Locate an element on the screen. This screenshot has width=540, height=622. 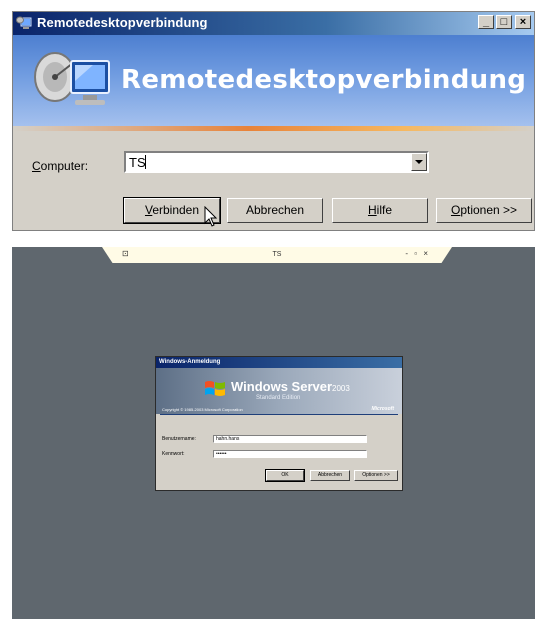
banner-stripe is located at coordinates (273, 128).